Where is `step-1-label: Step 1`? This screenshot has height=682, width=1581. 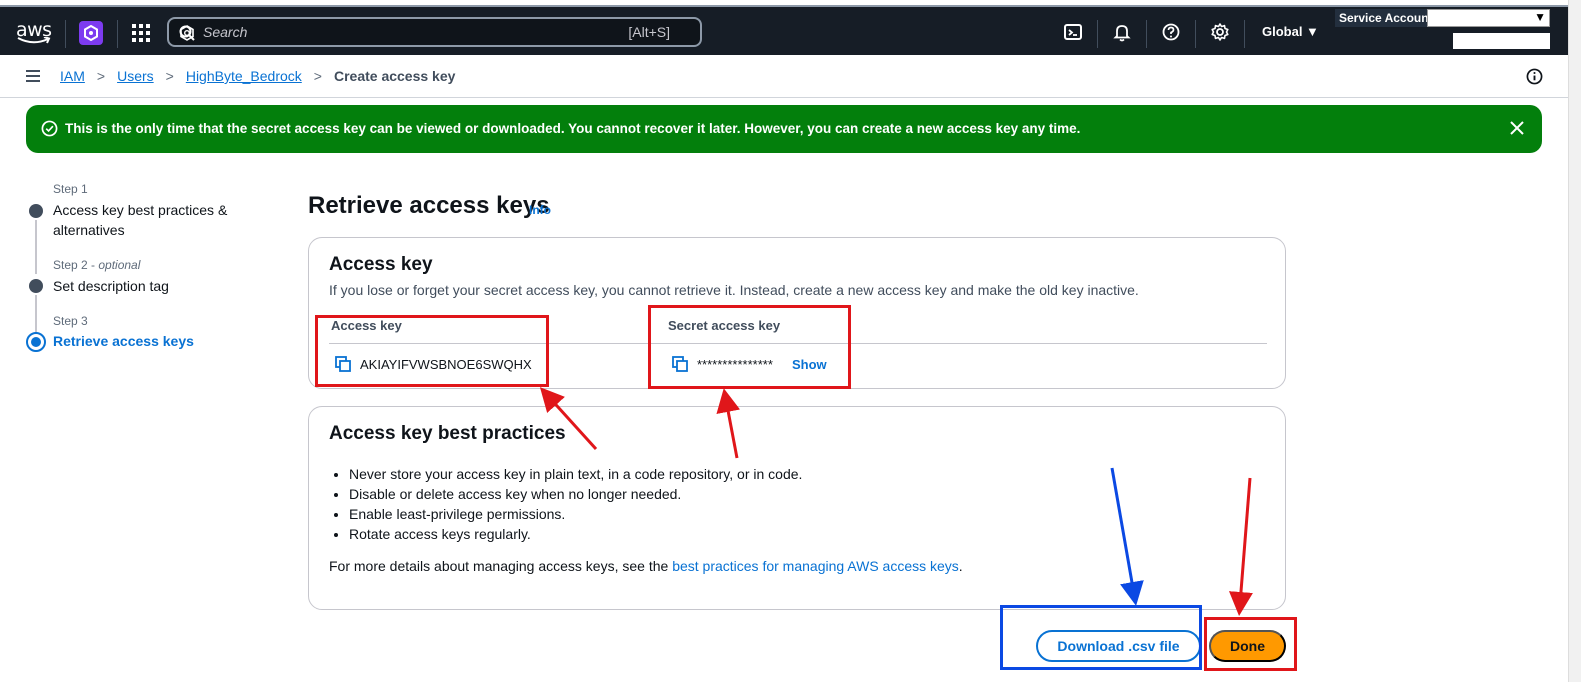
step-1-label: Step 1 is located at coordinates (70, 189).